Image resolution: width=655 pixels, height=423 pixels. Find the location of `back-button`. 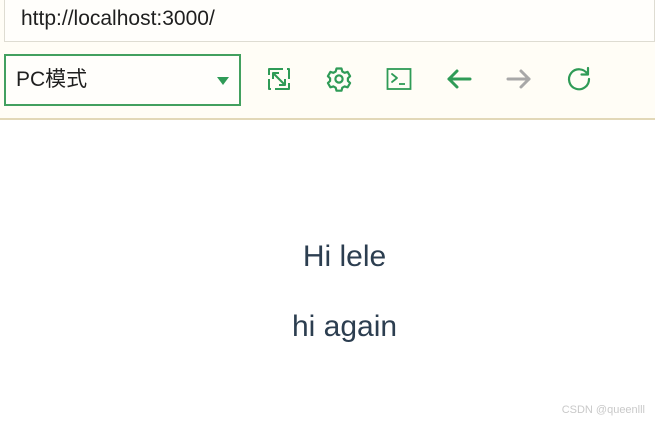

back-button is located at coordinates (459, 79).